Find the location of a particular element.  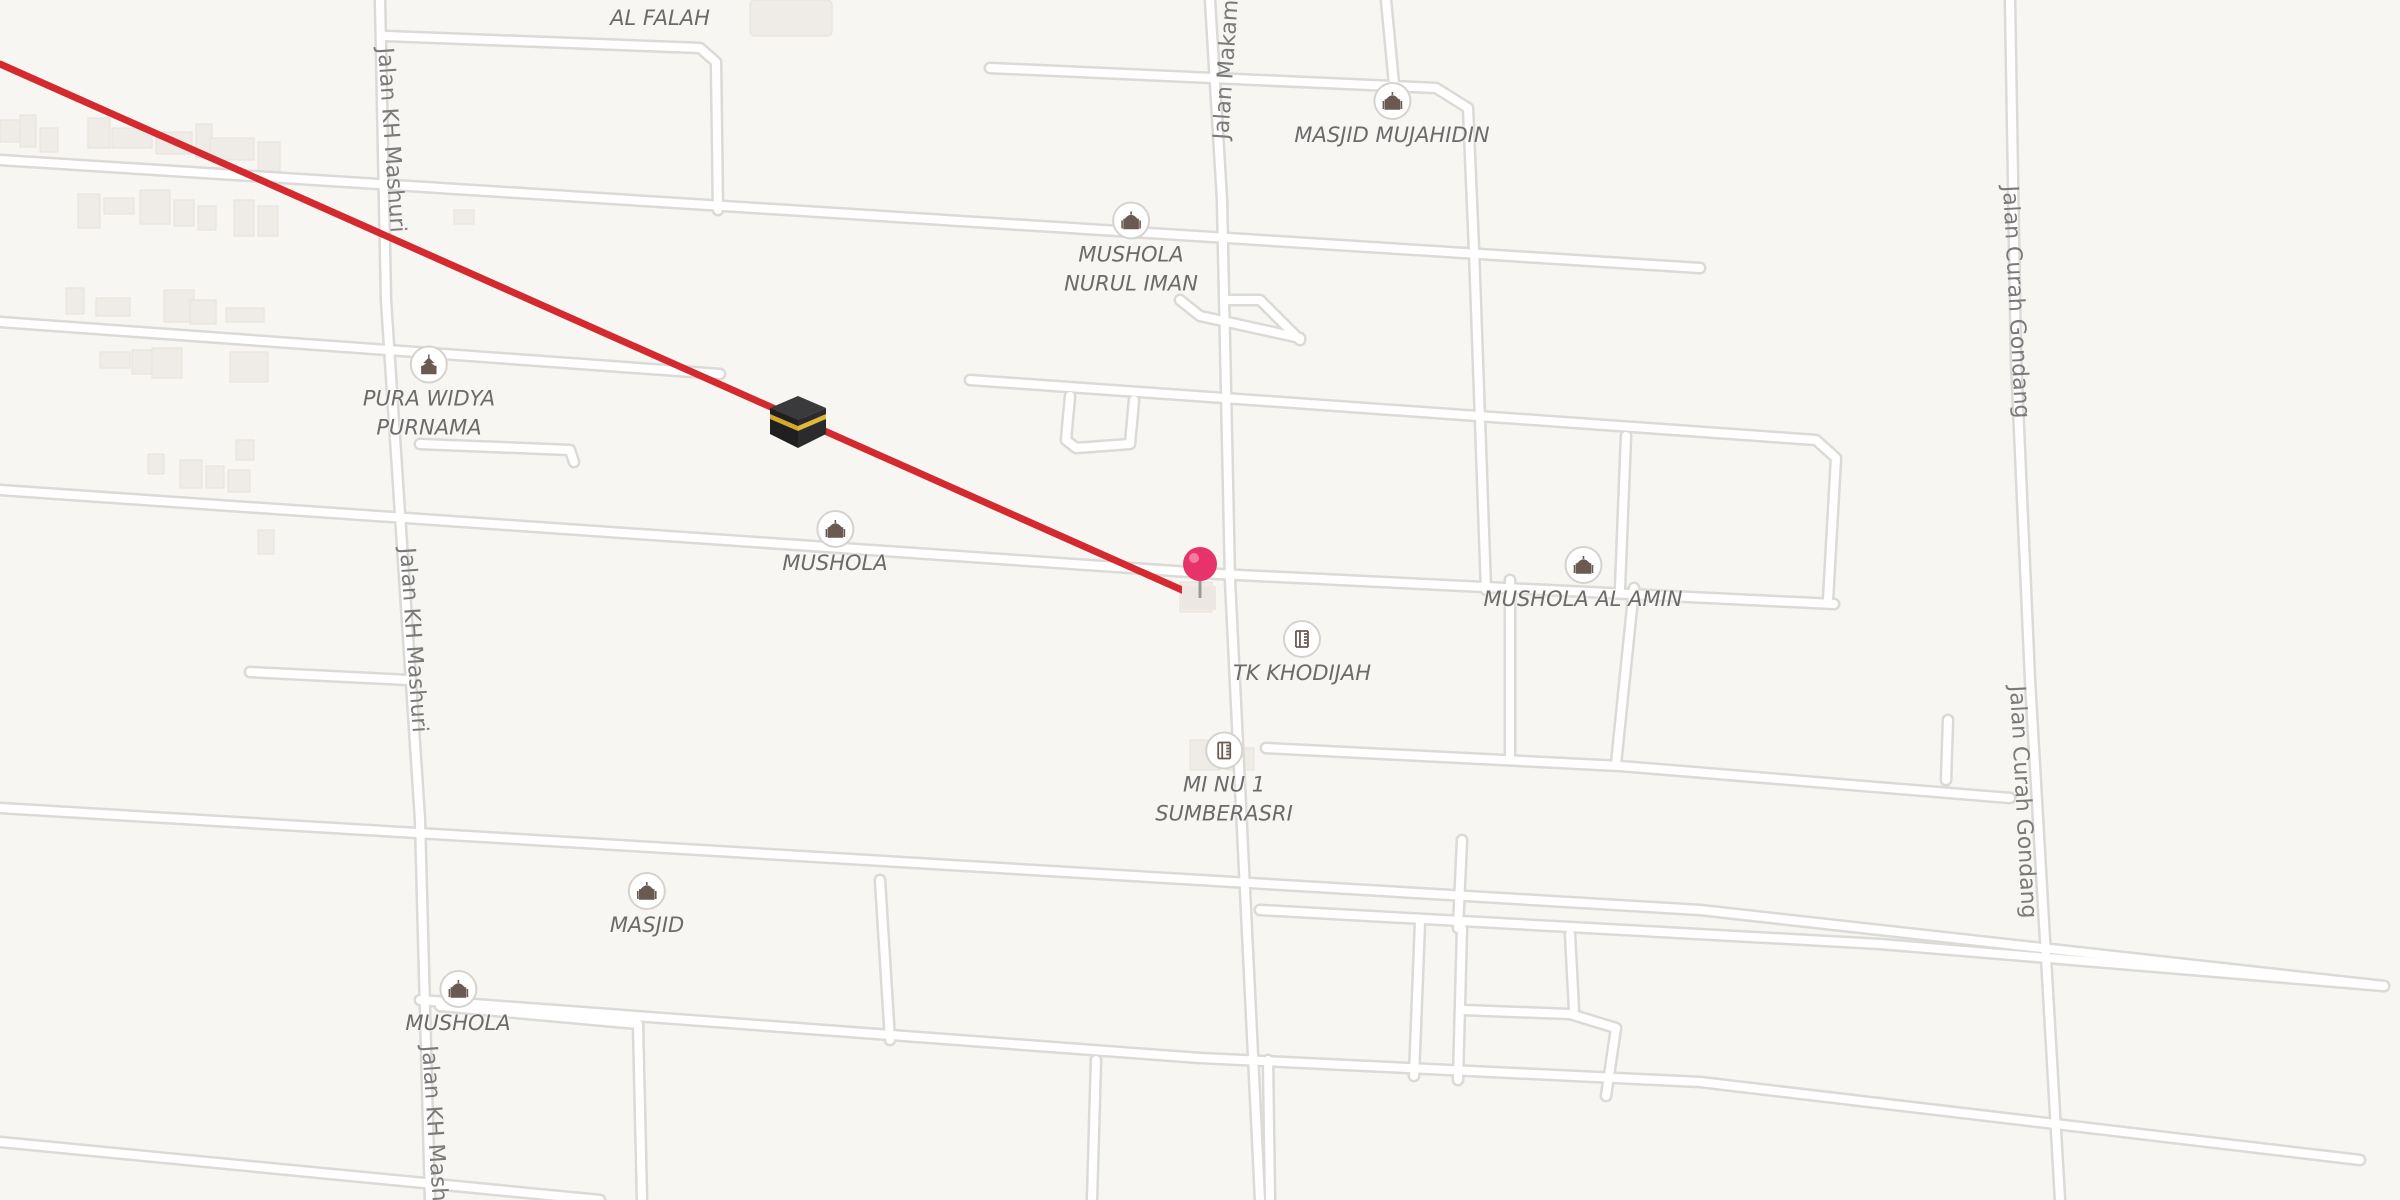

poi-mi-nu-1-sumberasri: MI NU 1 SUMBERASRI is located at coordinates (1224, 780).